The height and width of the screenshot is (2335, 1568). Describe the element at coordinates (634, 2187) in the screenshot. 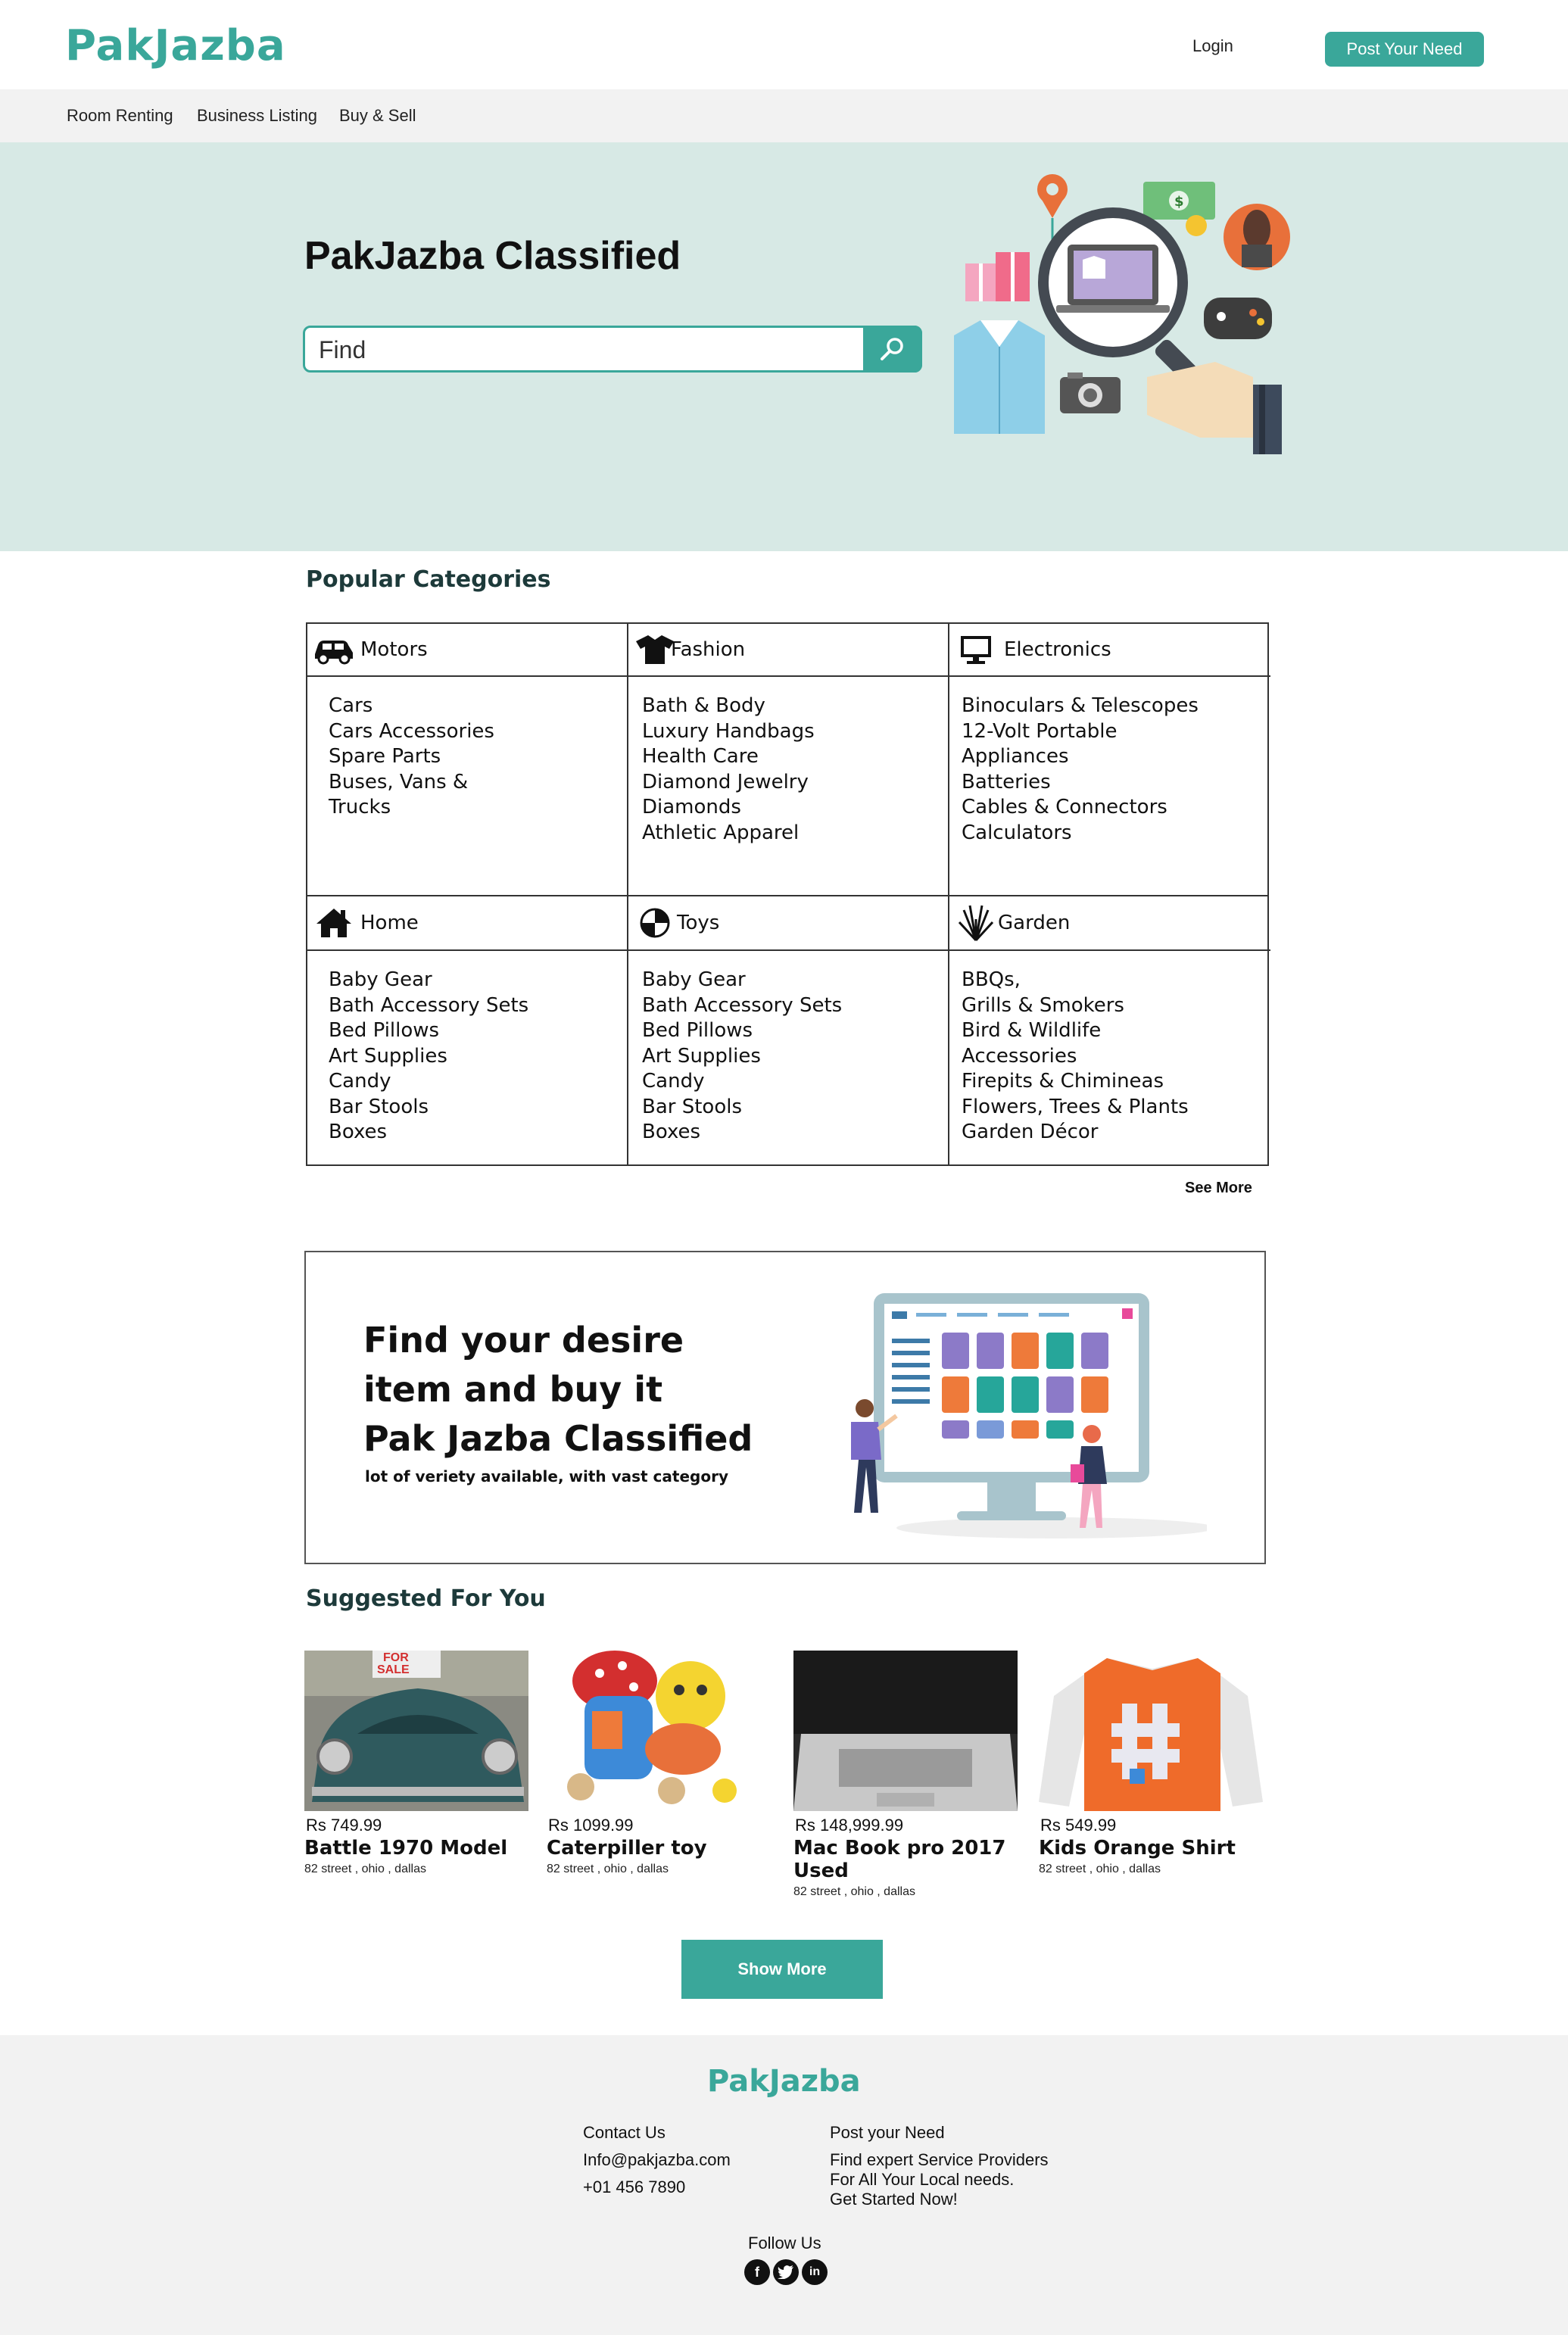

I see `contact-phone: +01 456 7890` at that location.